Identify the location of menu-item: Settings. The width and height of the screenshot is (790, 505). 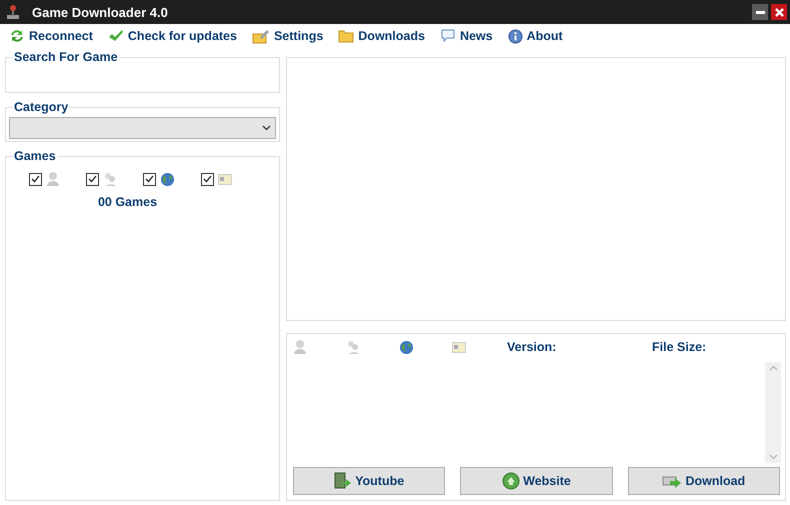
(288, 36).